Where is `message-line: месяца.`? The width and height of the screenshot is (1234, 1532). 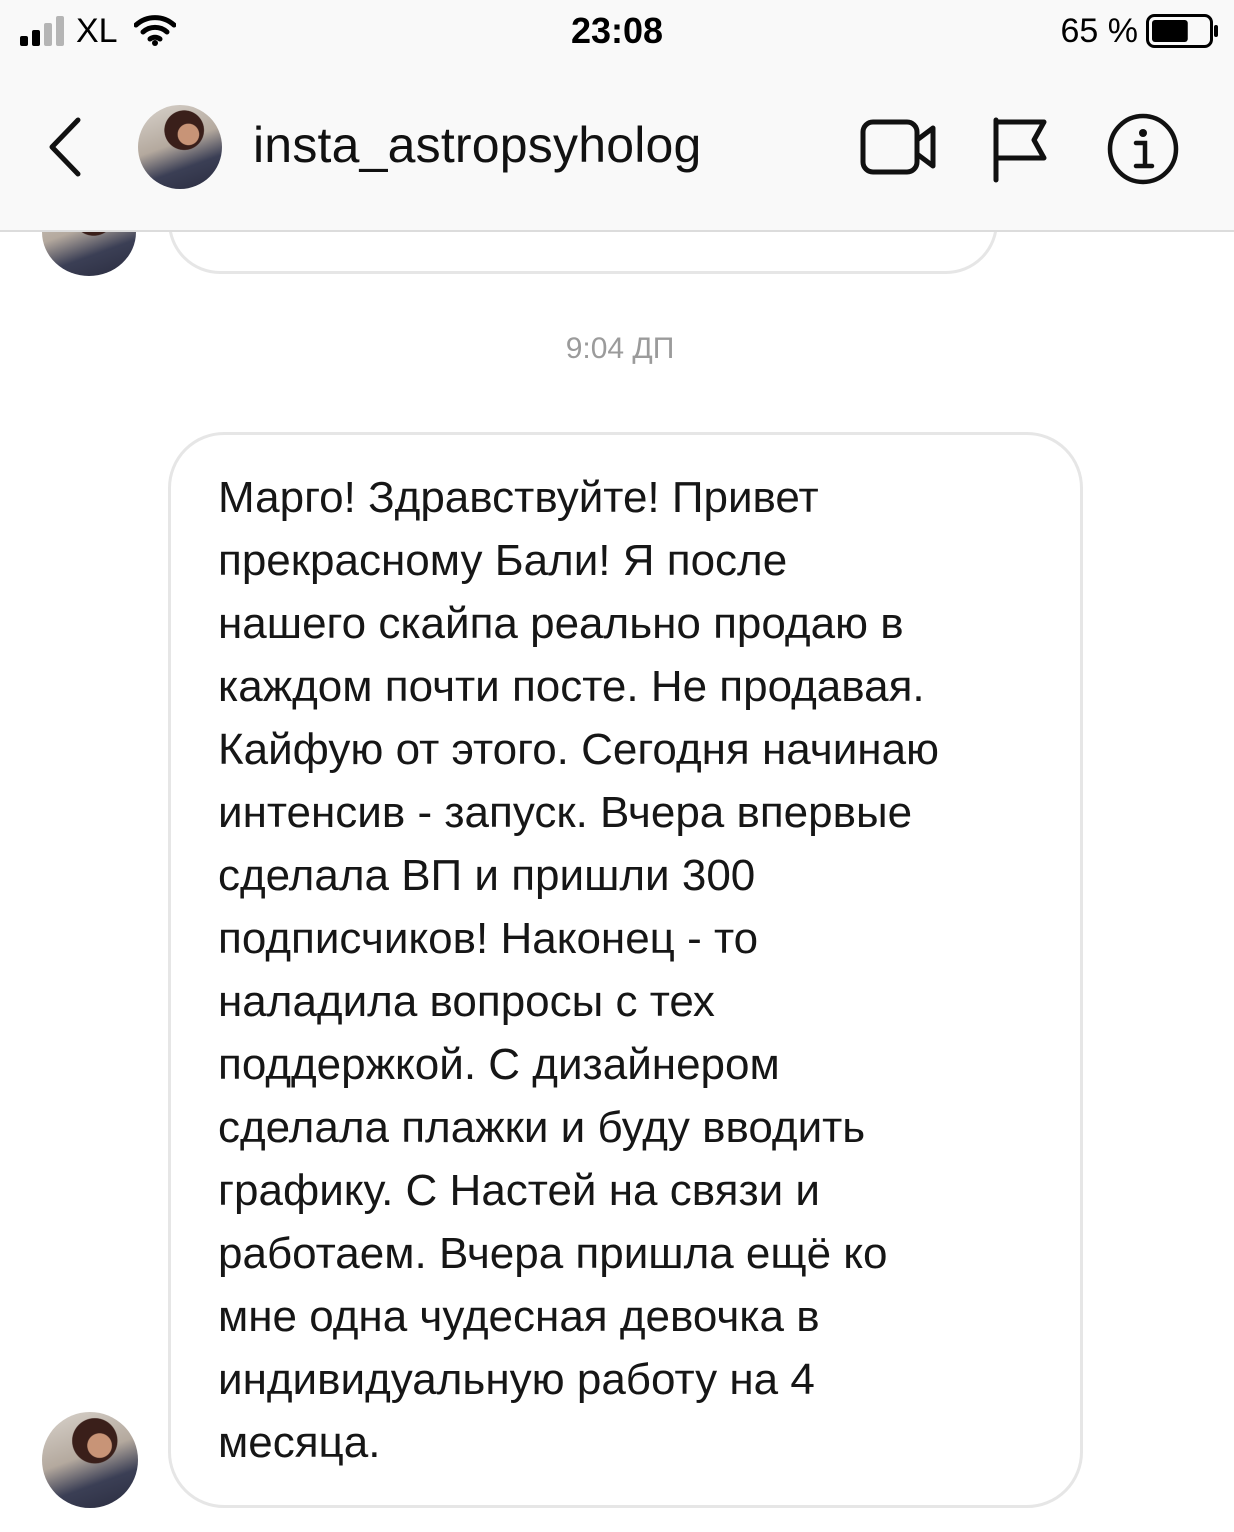
message-line: месяца. is located at coordinates (299, 1442).